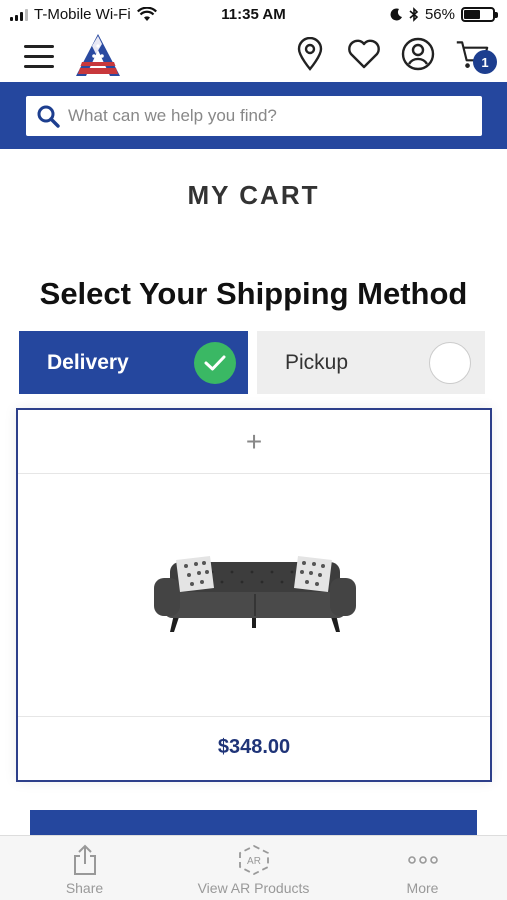  I want to click on svg-text: AR, so click(254, 861).